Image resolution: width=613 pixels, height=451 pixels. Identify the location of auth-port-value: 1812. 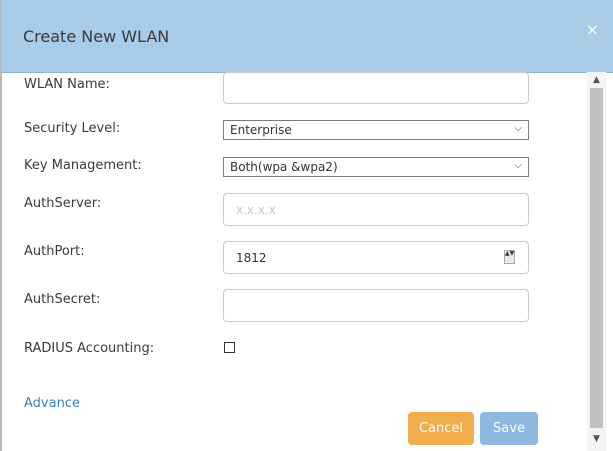
(251, 258).